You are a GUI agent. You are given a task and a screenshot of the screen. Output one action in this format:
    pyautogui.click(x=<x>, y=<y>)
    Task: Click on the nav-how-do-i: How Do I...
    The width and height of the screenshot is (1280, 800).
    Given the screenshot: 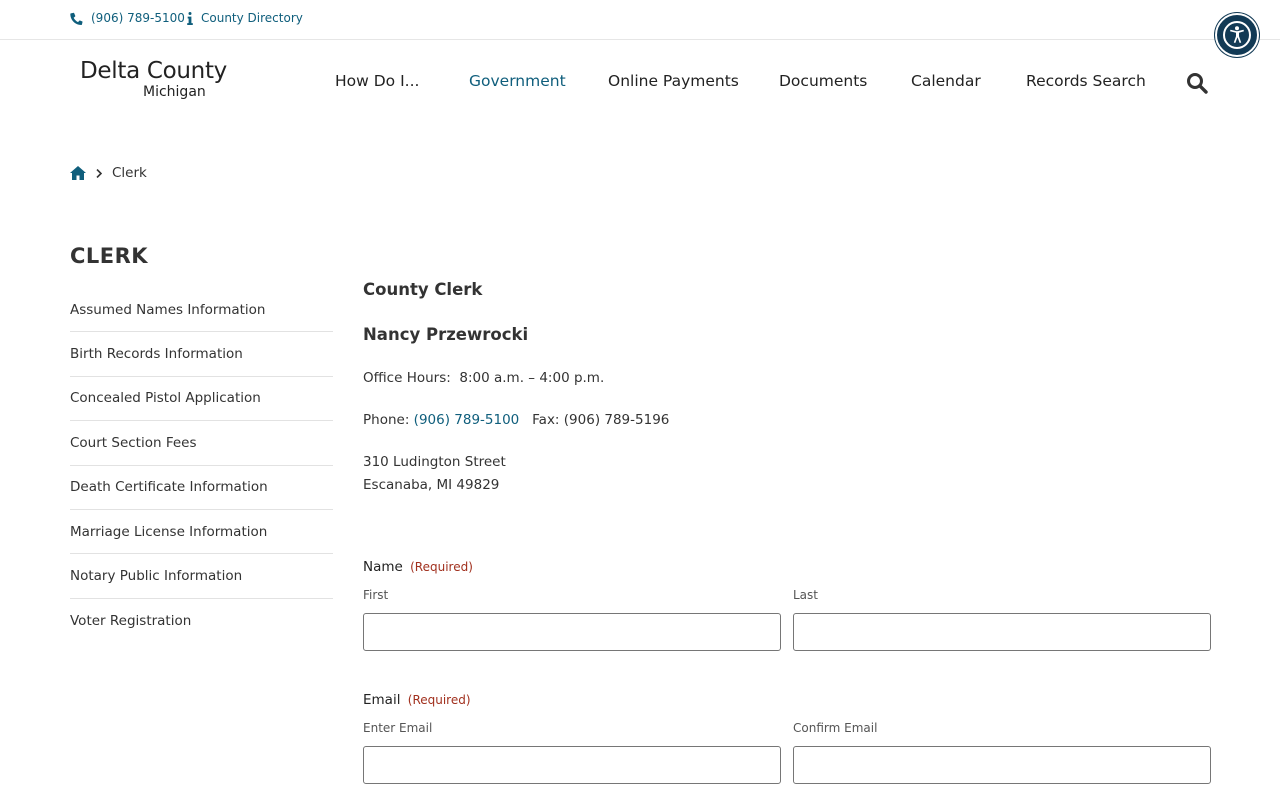 What is the action you would take?
    pyautogui.click(x=377, y=84)
    